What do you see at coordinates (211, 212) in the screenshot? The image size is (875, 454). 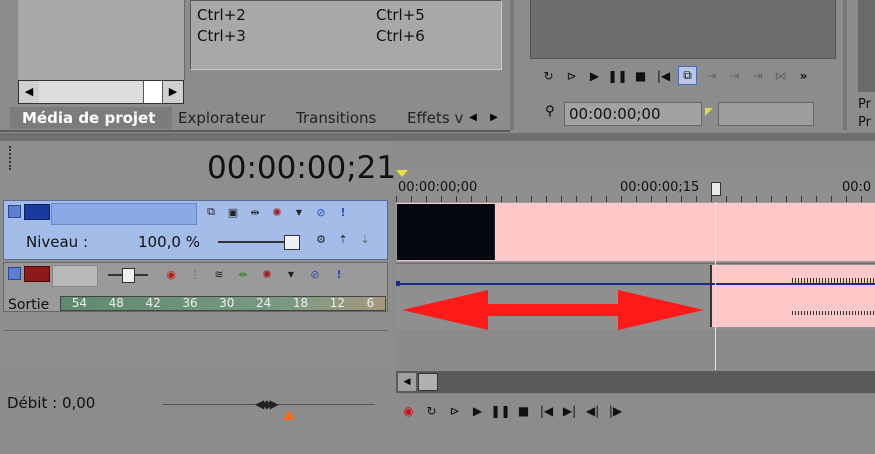 I see `composite-mode-icon: ⧉` at bounding box center [211, 212].